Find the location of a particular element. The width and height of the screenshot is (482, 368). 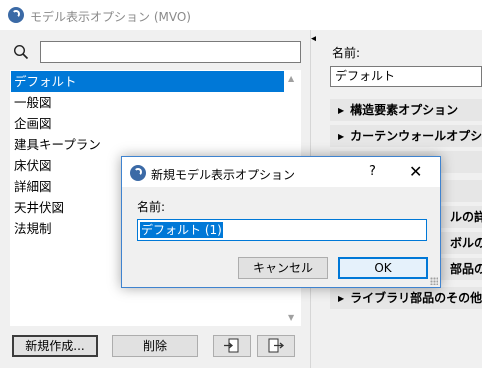

help-icon: ? is located at coordinates (372, 171).